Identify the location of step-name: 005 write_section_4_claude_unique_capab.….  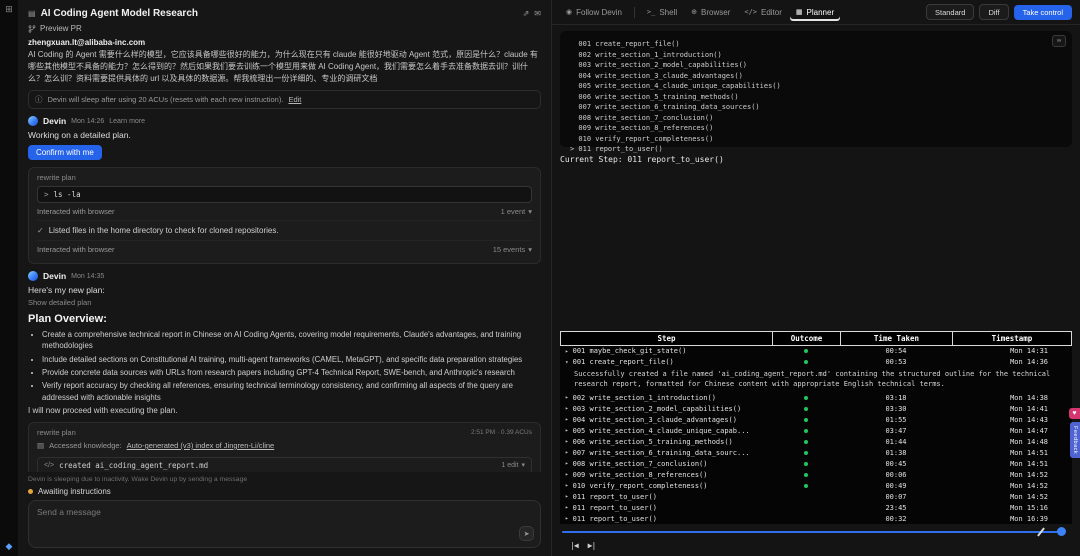
(661, 430).